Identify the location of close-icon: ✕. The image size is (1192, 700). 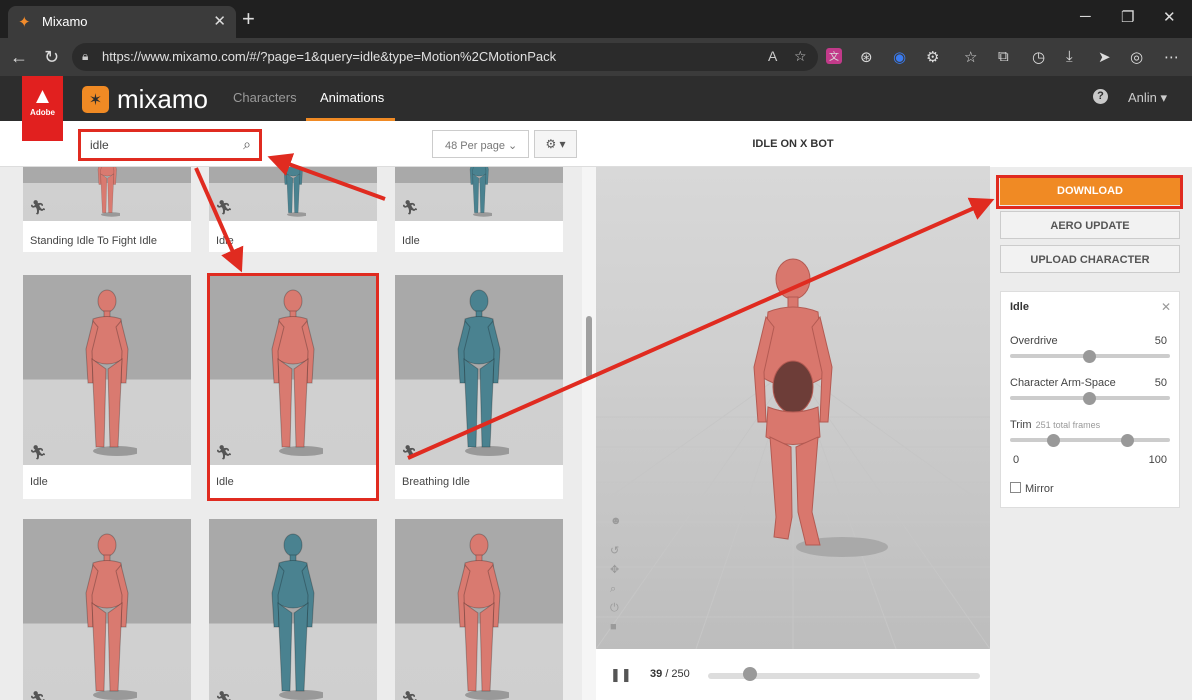
(1166, 307).